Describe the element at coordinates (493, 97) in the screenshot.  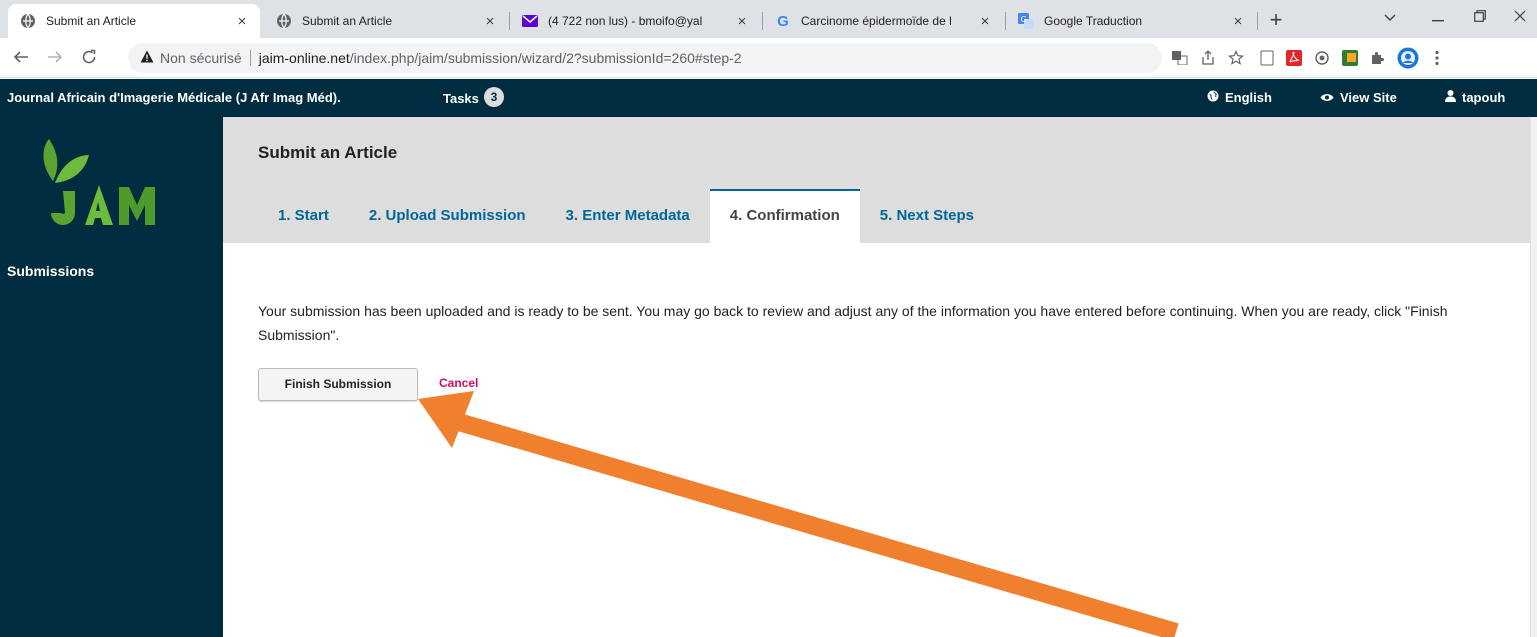
I see `tasks-count-badge: 3` at that location.